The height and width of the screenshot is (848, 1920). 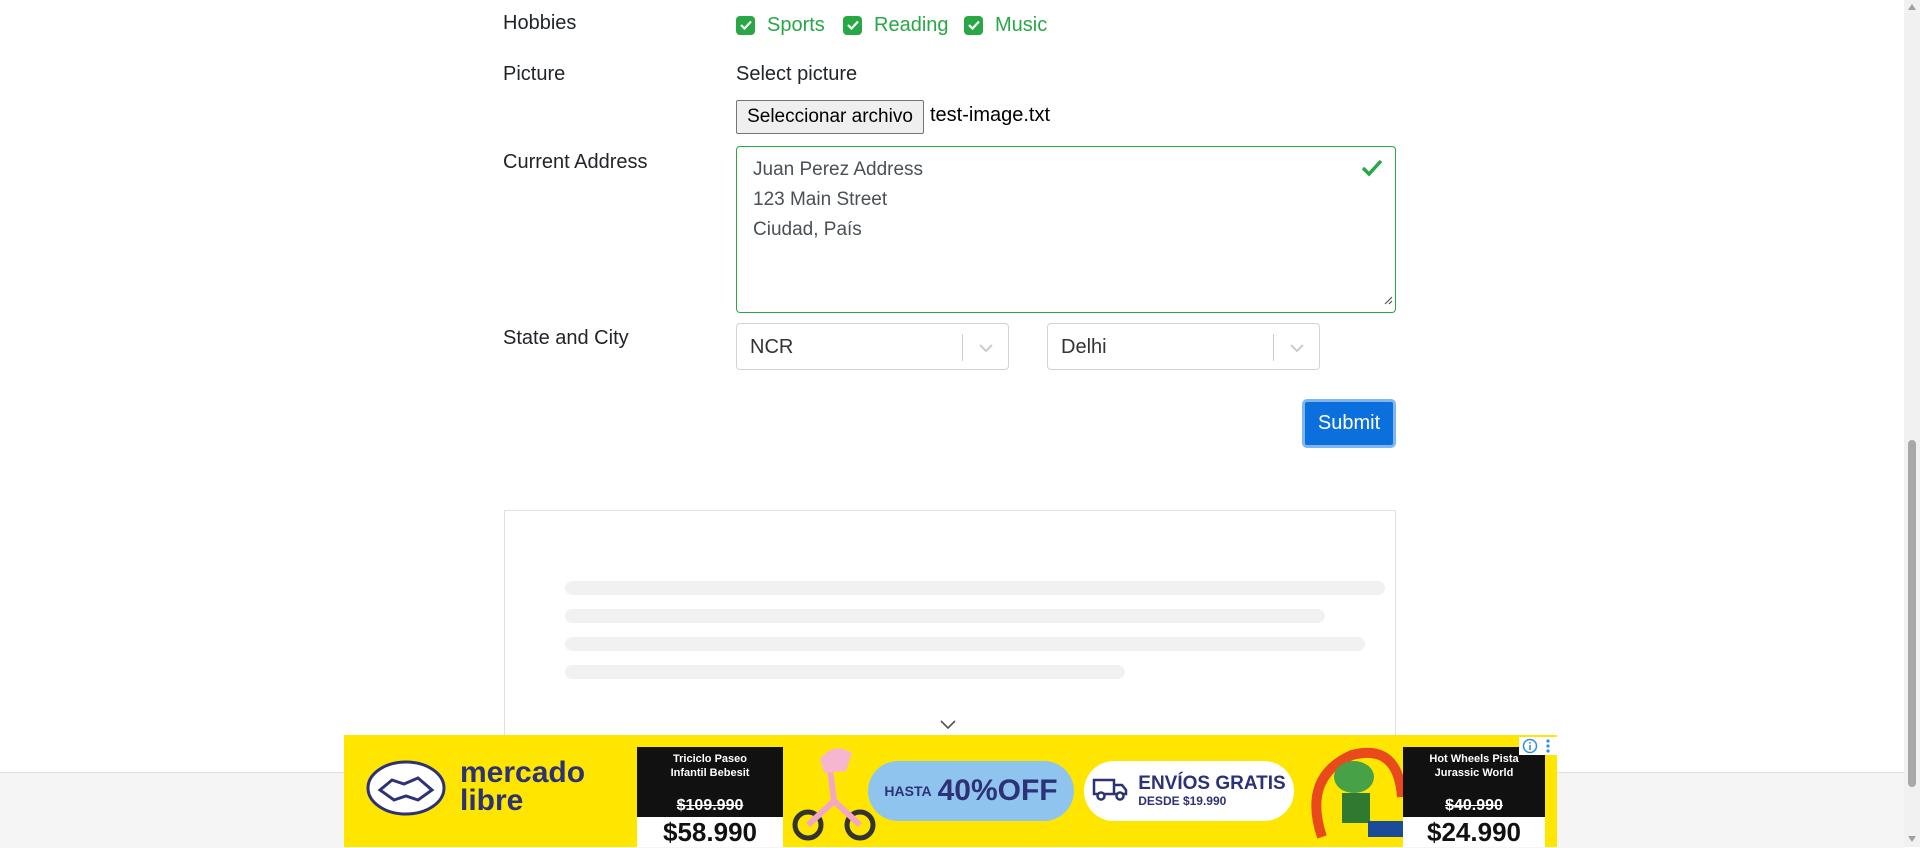 What do you see at coordinates (540, 23) in the screenshot?
I see `hobbies-label: Hobbies` at bounding box center [540, 23].